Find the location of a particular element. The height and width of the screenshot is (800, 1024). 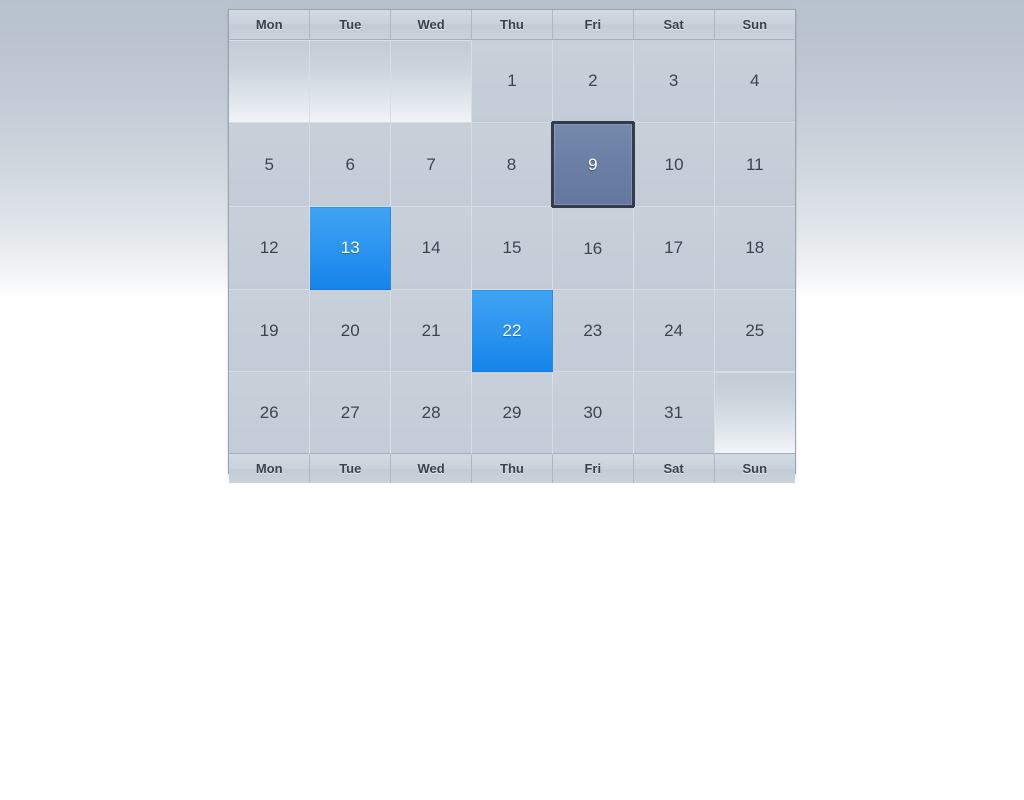

calendar-day-cell-20: 20 is located at coordinates (350, 330).